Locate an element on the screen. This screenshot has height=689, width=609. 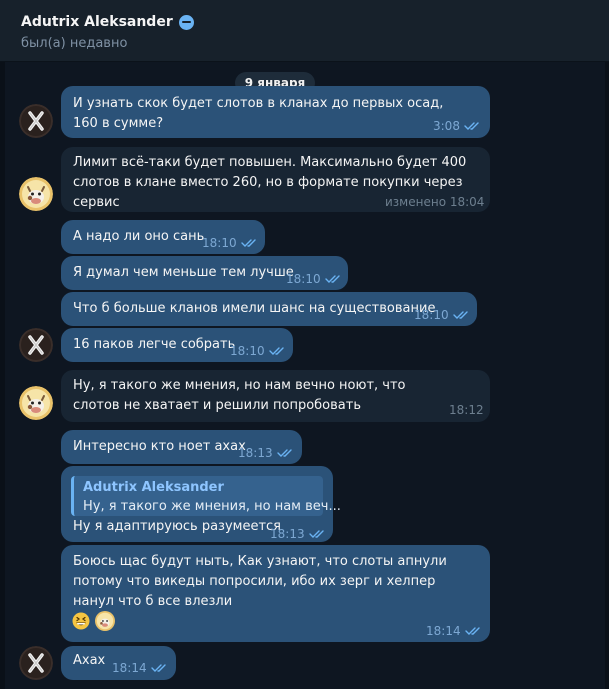
scrollbar-track is located at coordinates (607, 375).